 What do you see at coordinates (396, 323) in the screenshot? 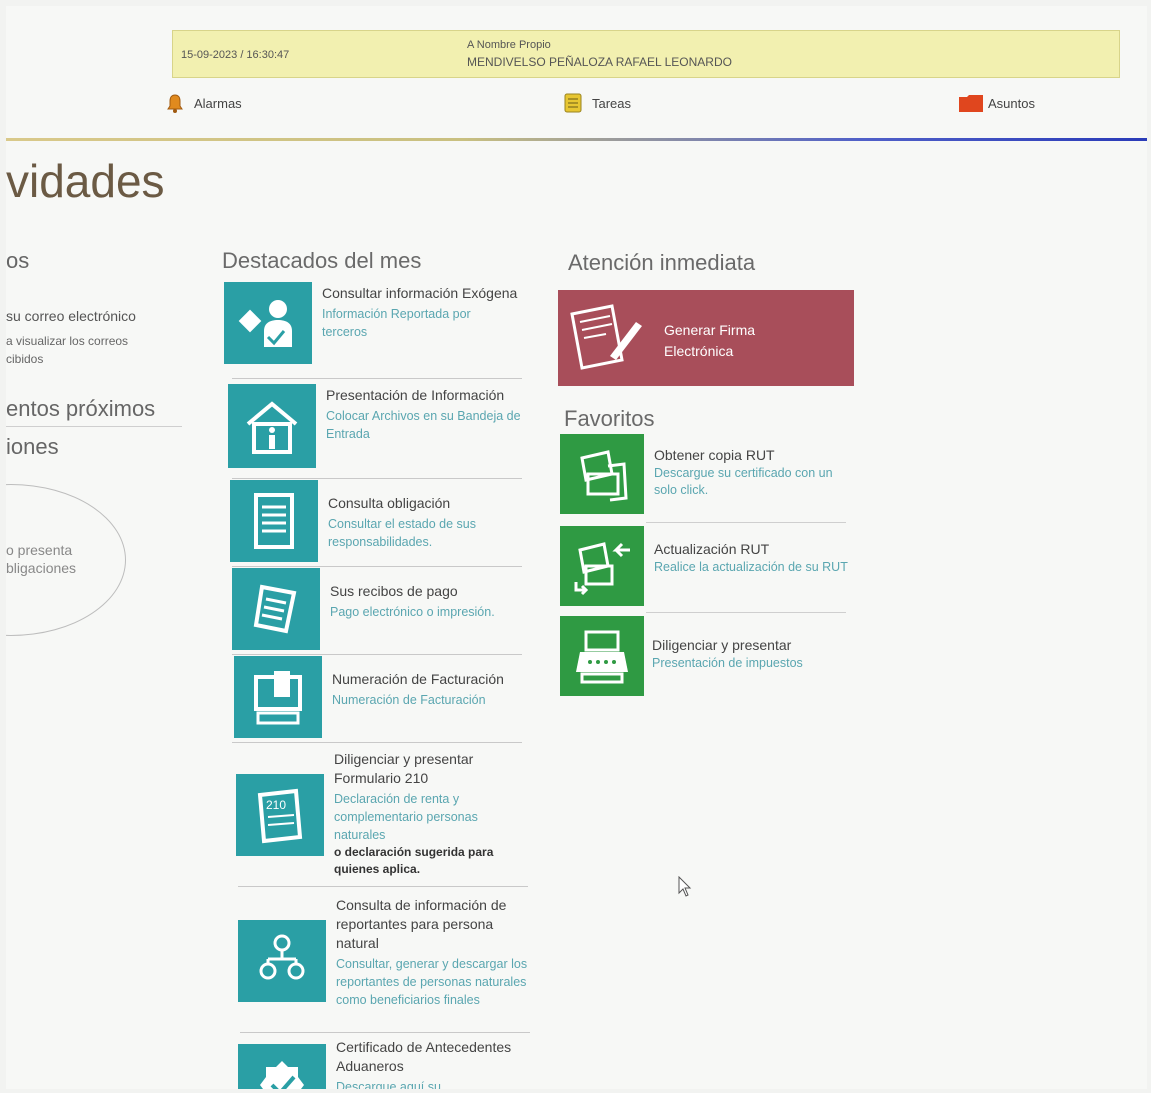
I see `destacado-sub: Información Reportada por terceros` at bounding box center [396, 323].